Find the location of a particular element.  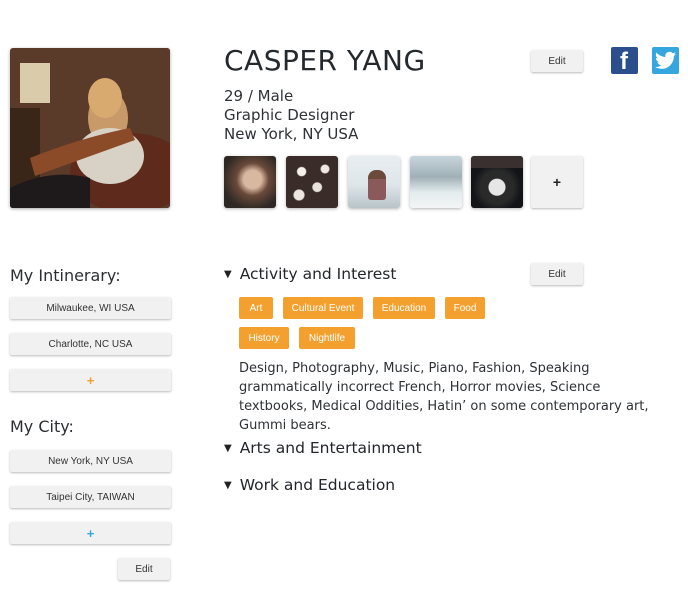

edit-city-button: Edit is located at coordinates (144, 569).